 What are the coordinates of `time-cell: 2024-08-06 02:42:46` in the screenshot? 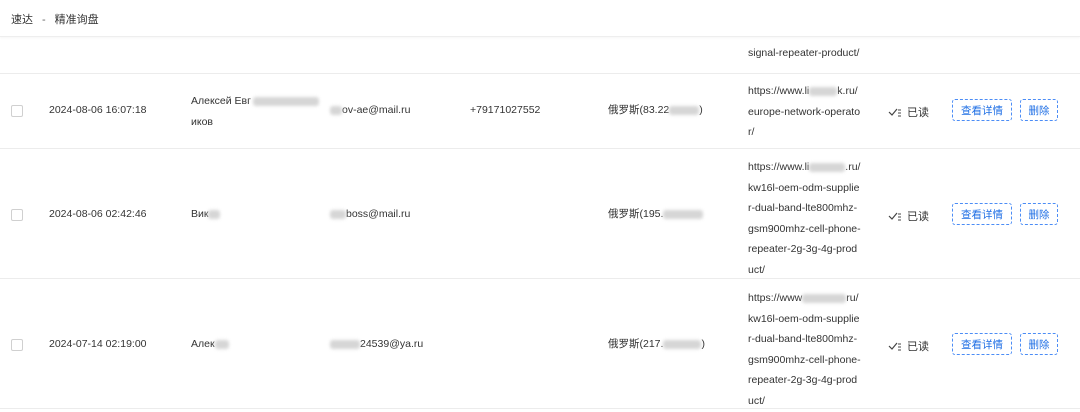 It's located at (98, 214).